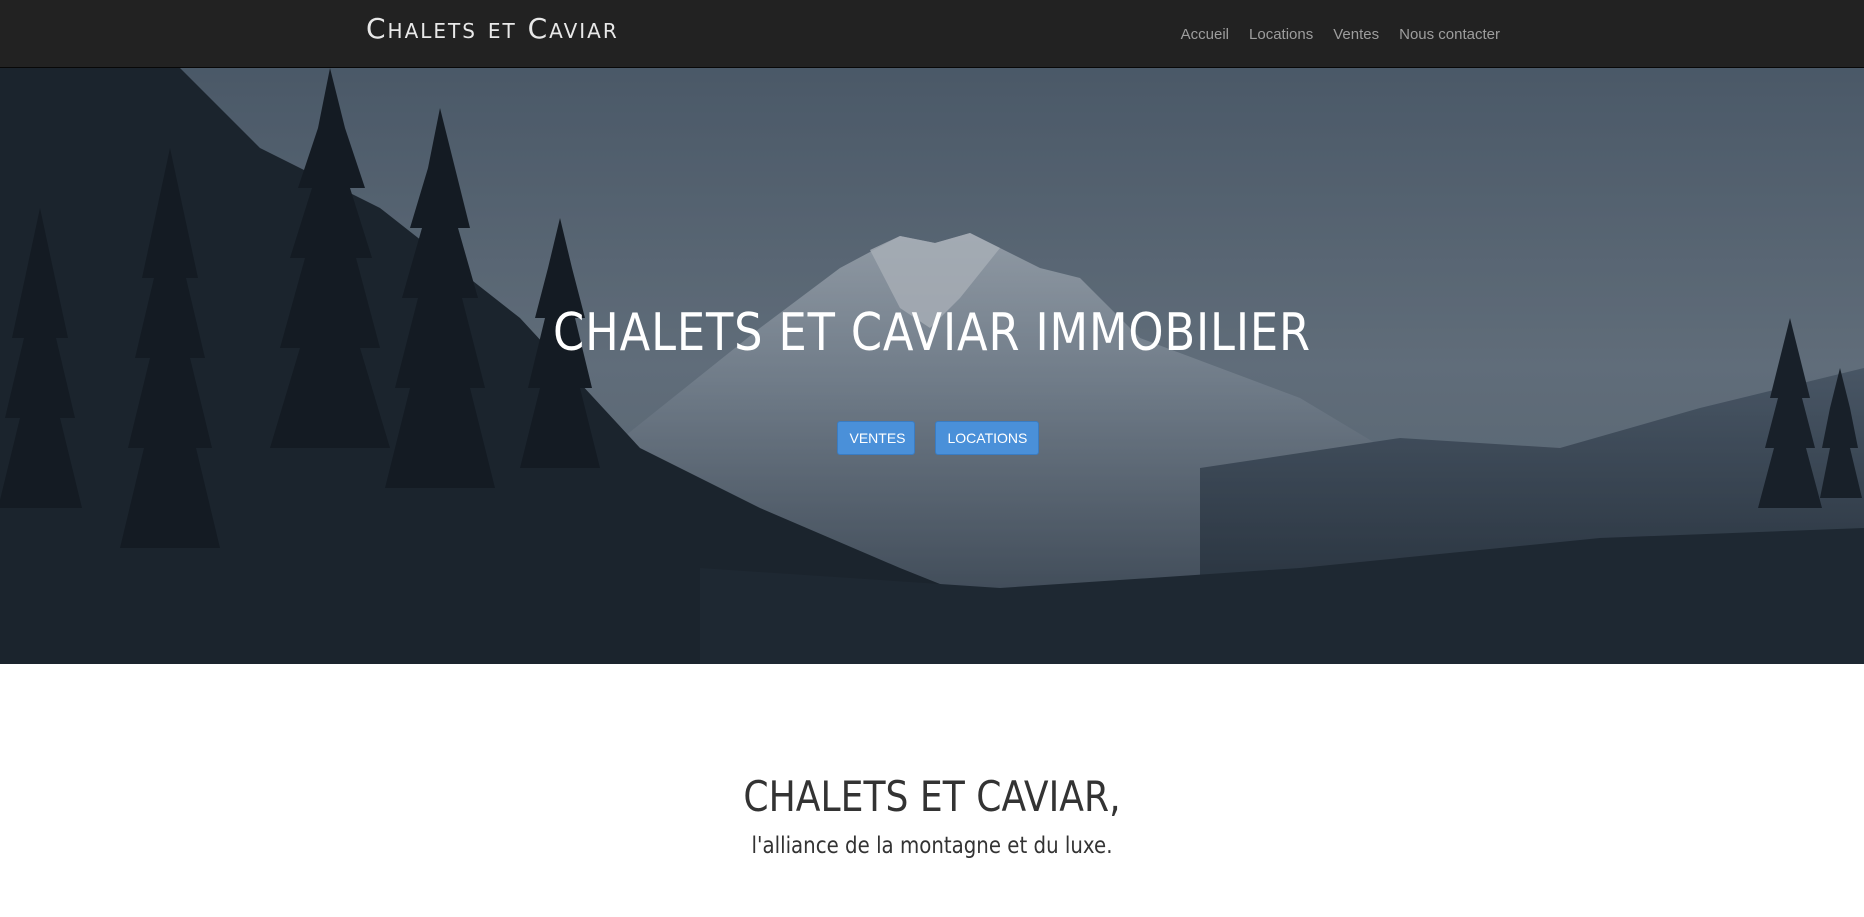  I want to click on locations-button: LOCATIONS, so click(986, 438).